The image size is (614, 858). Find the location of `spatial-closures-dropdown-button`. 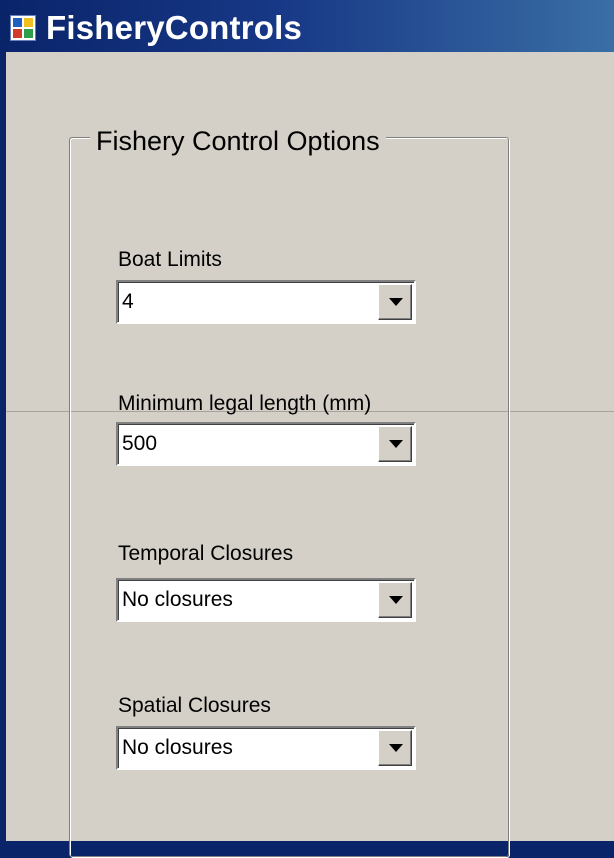

spatial-closures-dropdown-button is located at coordinates (395, 748).